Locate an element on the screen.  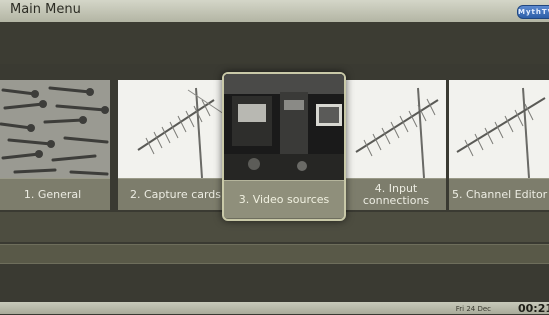
menu-item-label: 2. Capture cards is located at coordinates (175, 194).